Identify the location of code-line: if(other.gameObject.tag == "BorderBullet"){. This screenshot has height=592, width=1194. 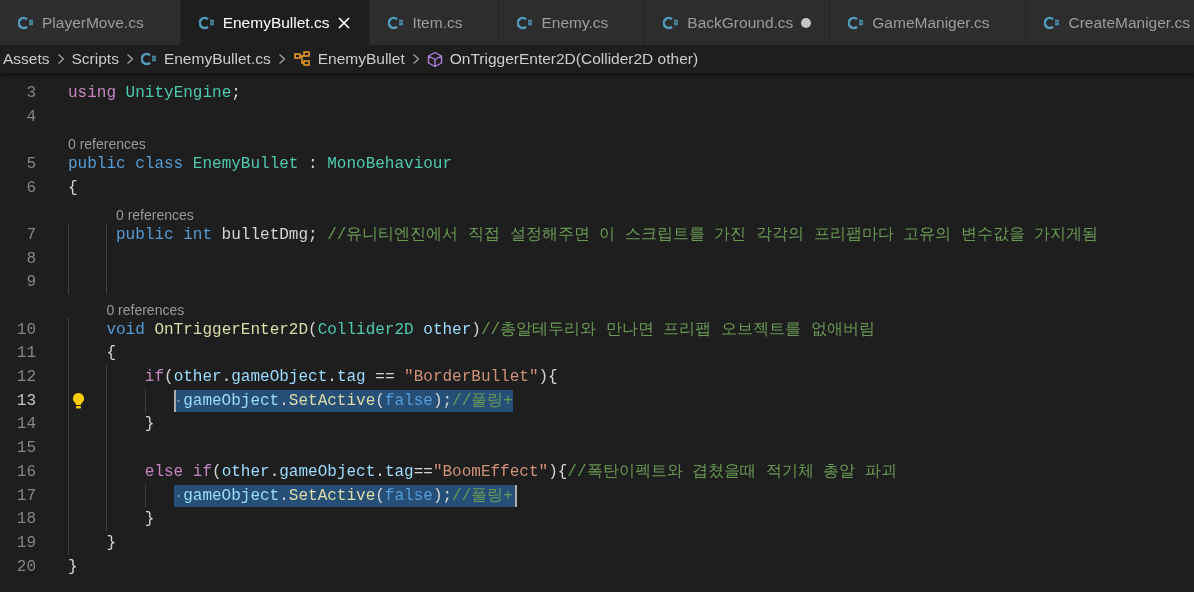
(351, 378).